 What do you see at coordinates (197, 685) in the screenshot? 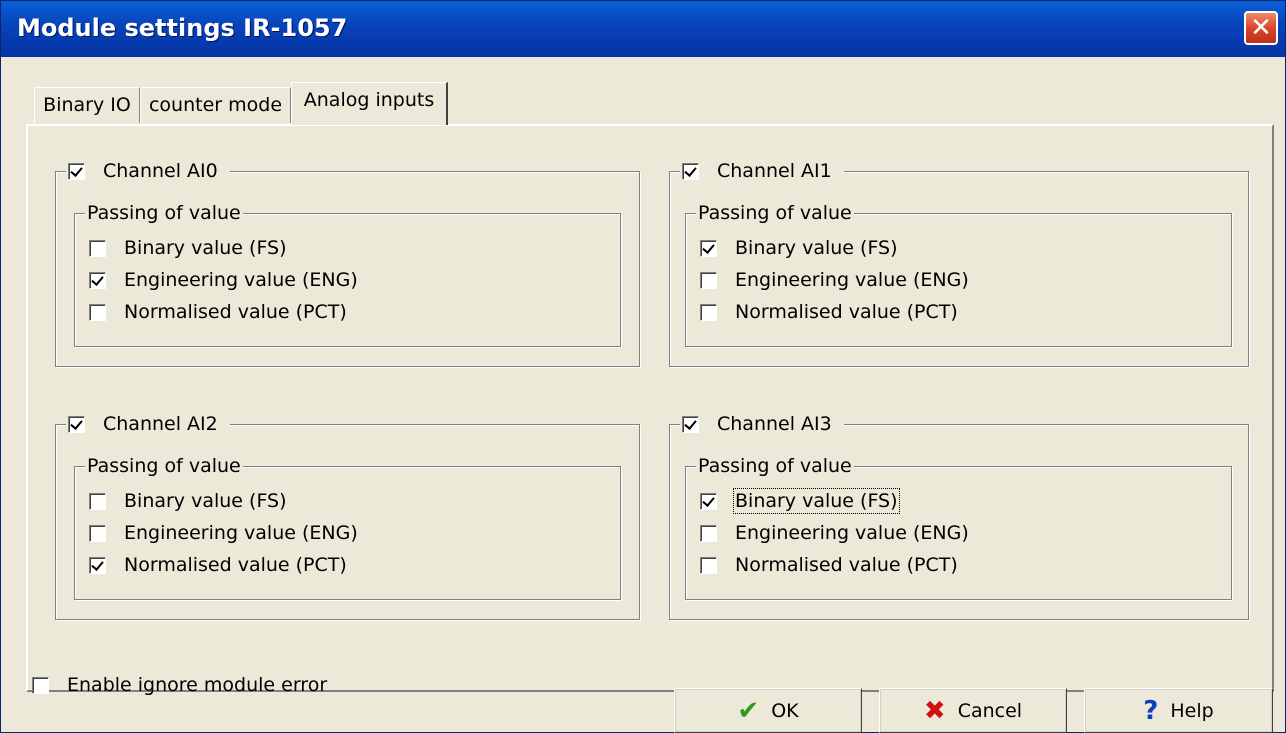
I see `enable-ignore-module-error-label: Enable ignore module error` at bounding box center [197, 685].